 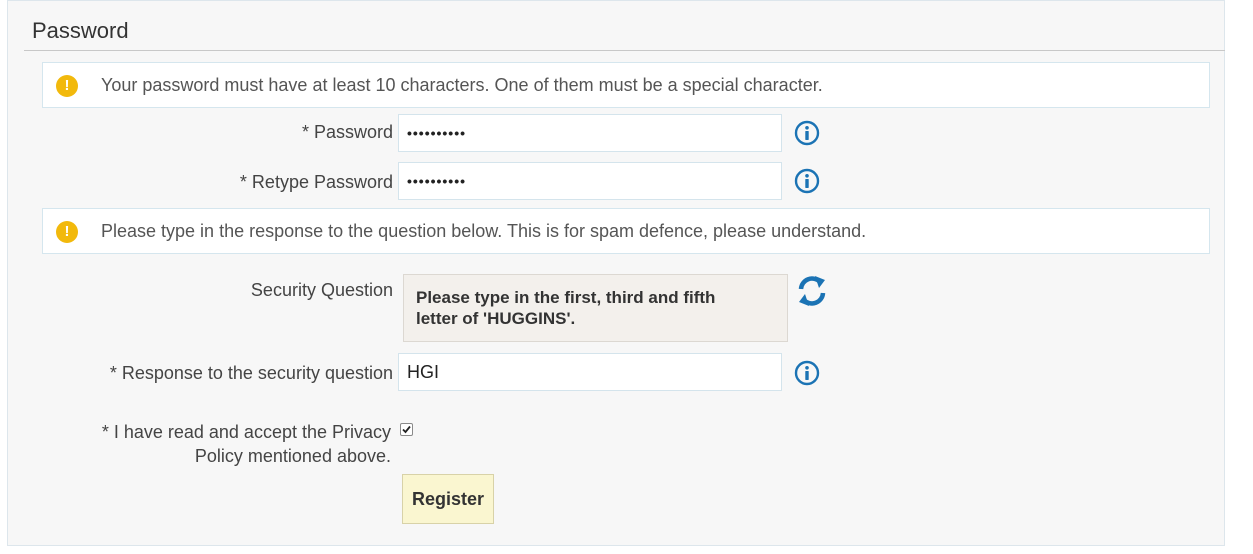 I want to click on security-question-line2: letter of 'HUGGINS'., so click(x=496, y=318).